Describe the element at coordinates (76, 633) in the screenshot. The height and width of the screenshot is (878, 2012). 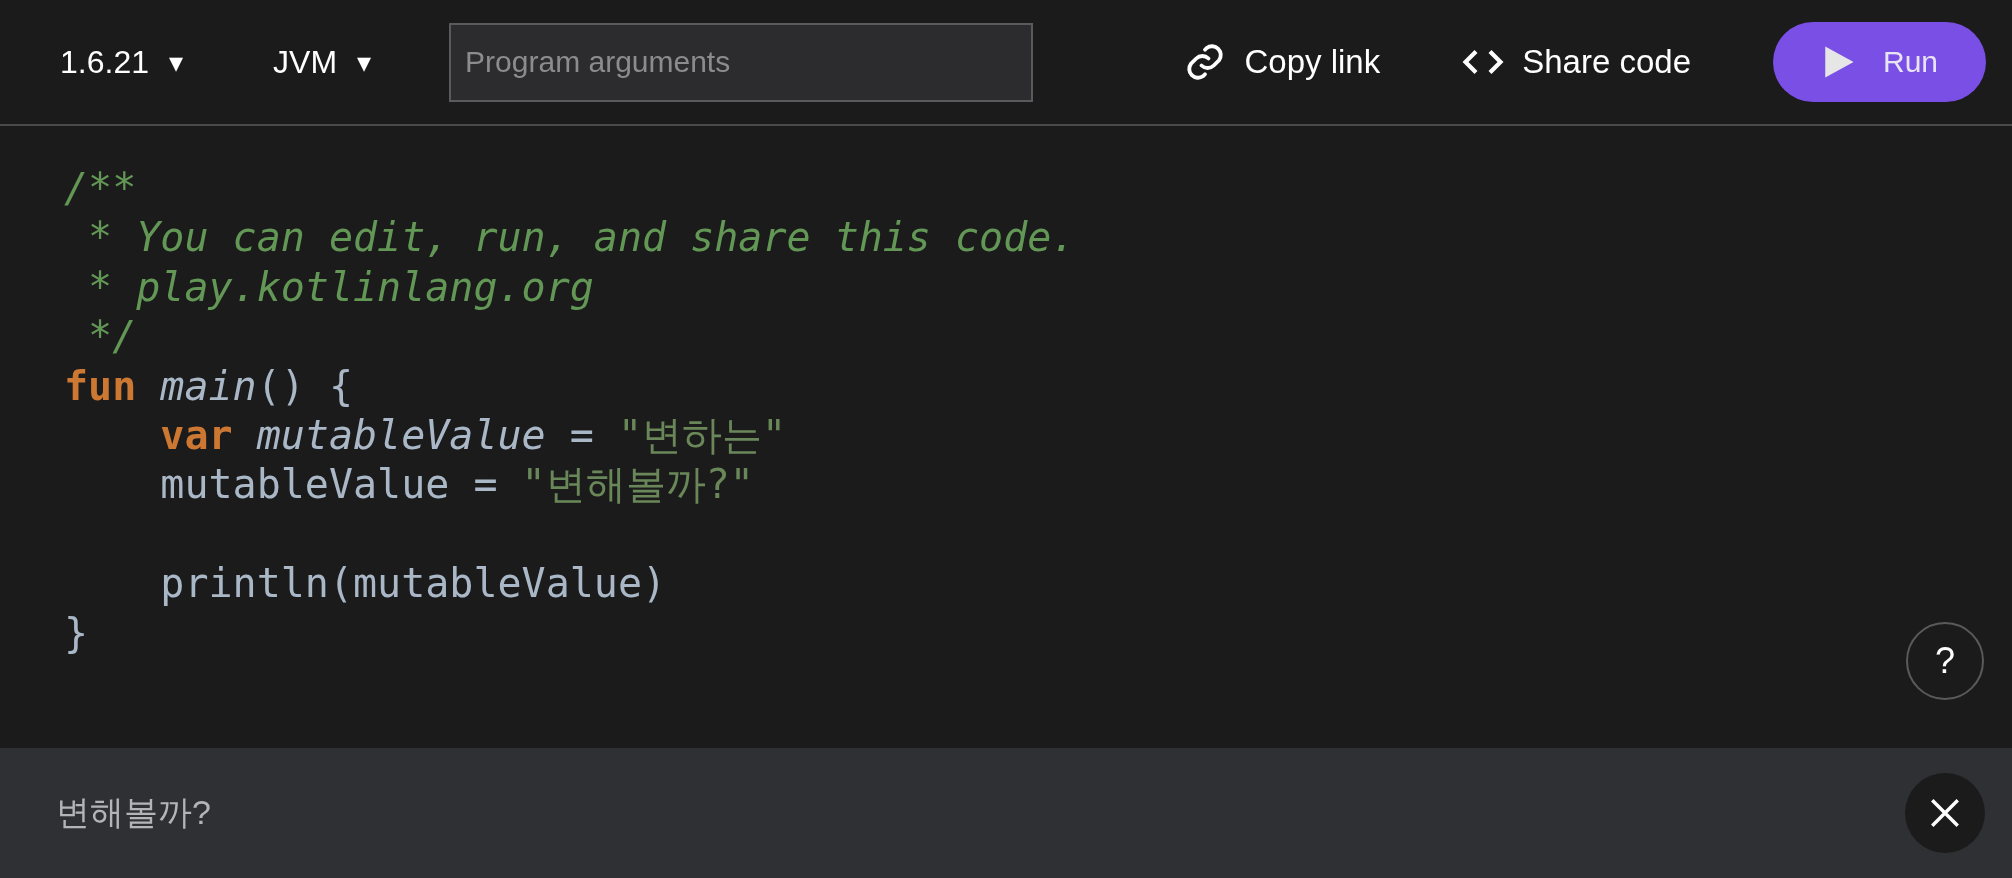
I see `code-line: }` at that location.